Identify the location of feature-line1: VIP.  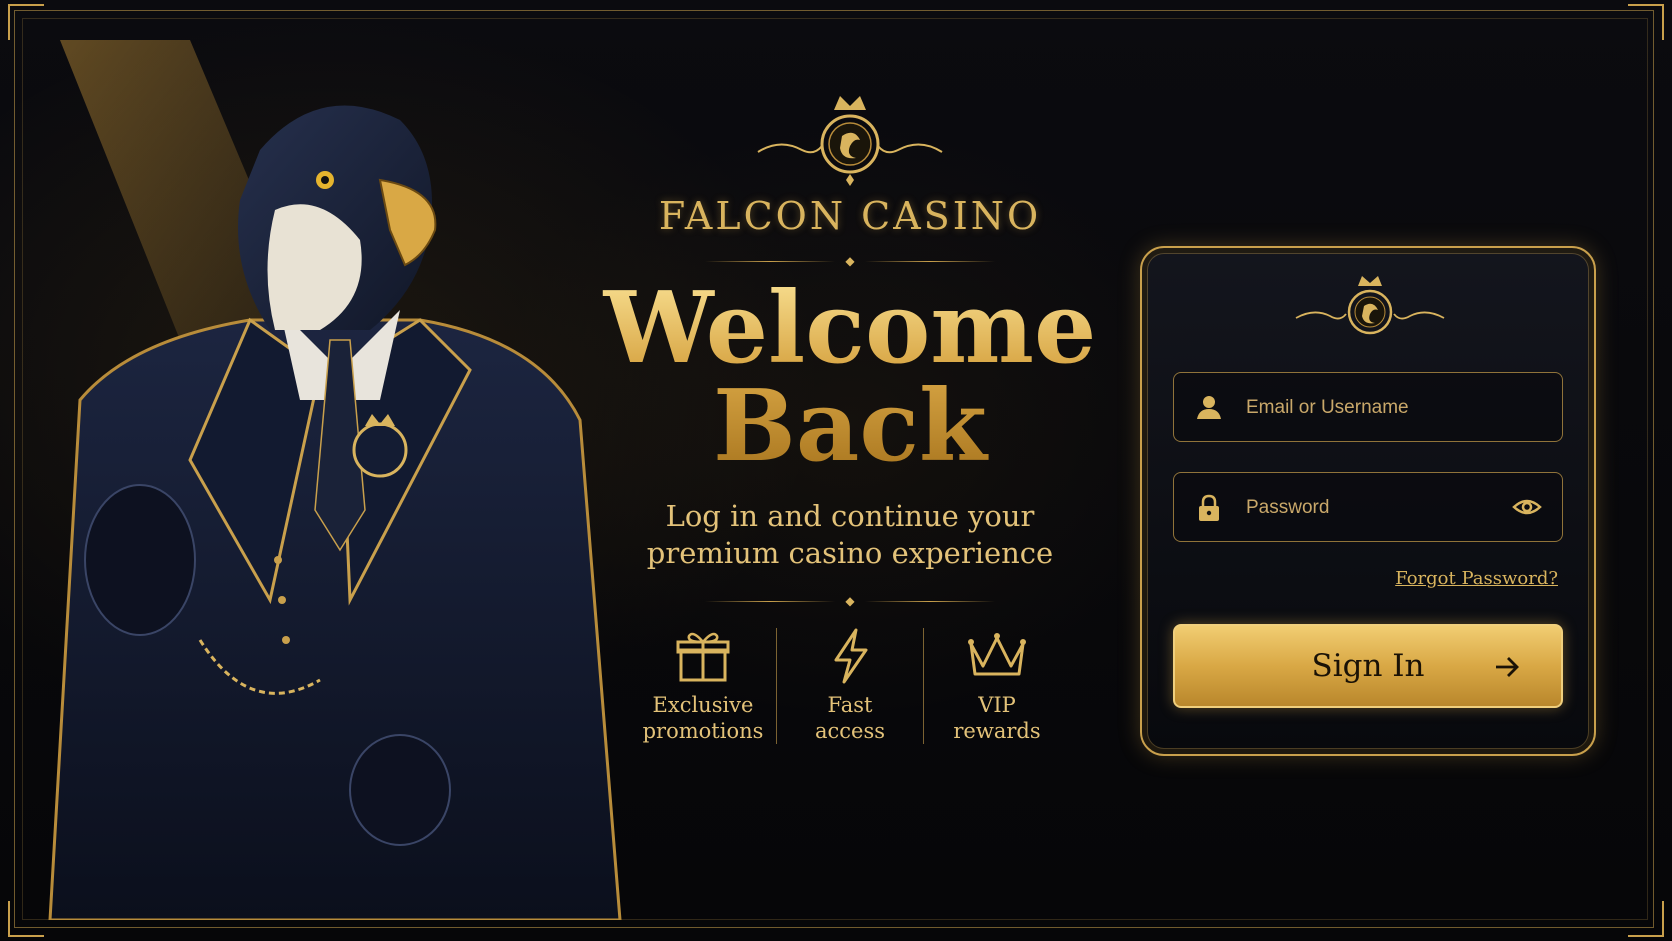
(997, 705).